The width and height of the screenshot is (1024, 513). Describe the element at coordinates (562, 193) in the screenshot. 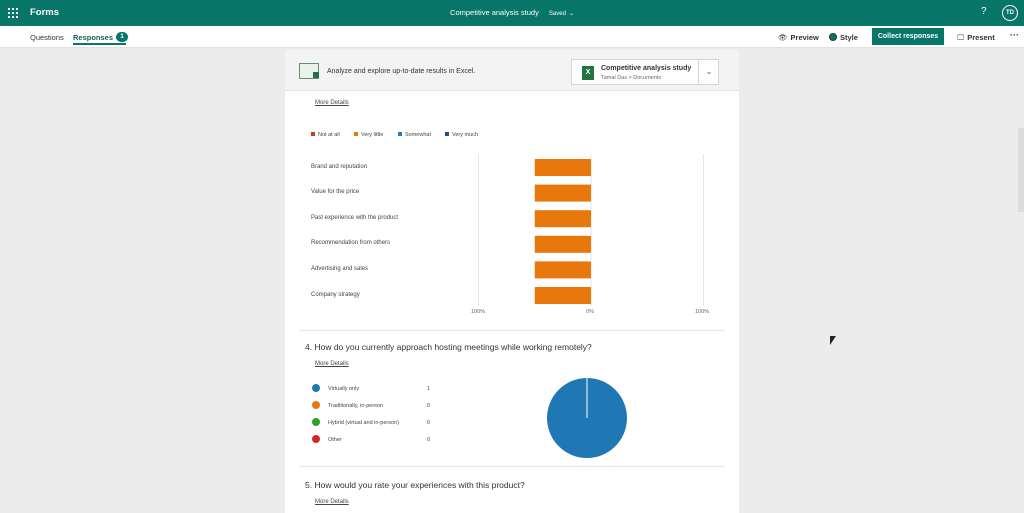

I see `bar-1-very-little` at that location.